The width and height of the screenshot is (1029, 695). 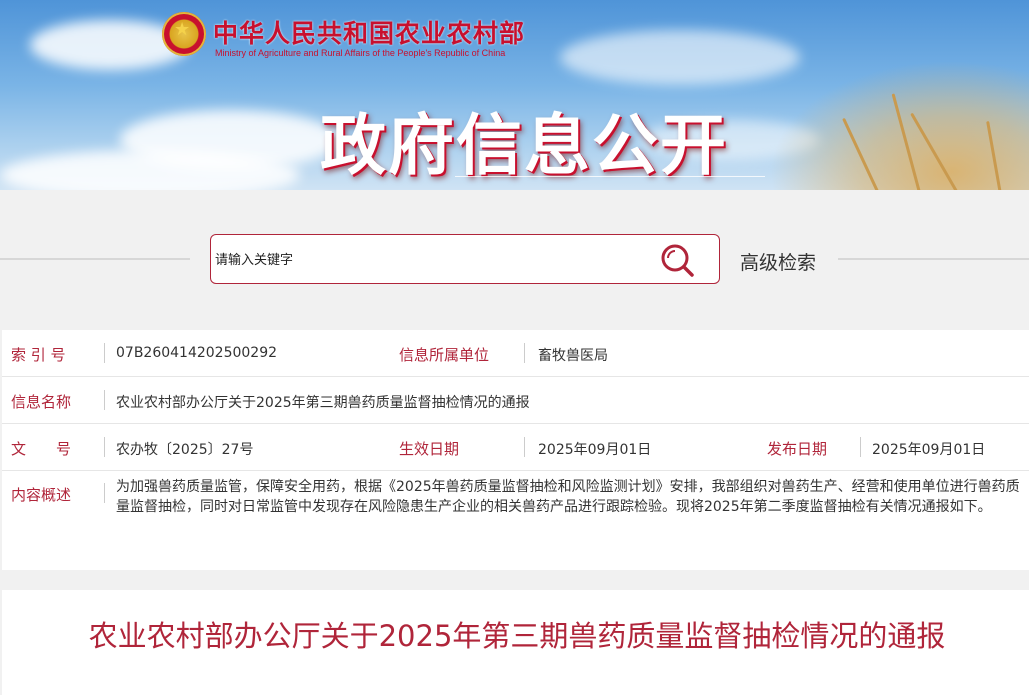 What do you see at coordinates (41, 402) in the screenshot?
I see `name-label: 信息名称` at bounding box center [41, 402].